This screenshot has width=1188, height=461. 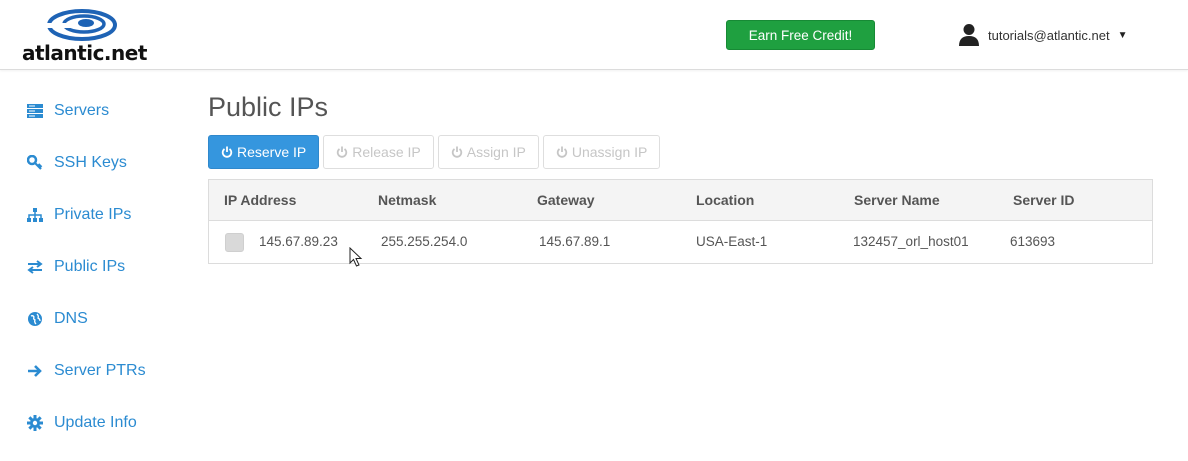 I want to click on sidebar-item-public-ips: Public IPs, so click(x=75, y=267).